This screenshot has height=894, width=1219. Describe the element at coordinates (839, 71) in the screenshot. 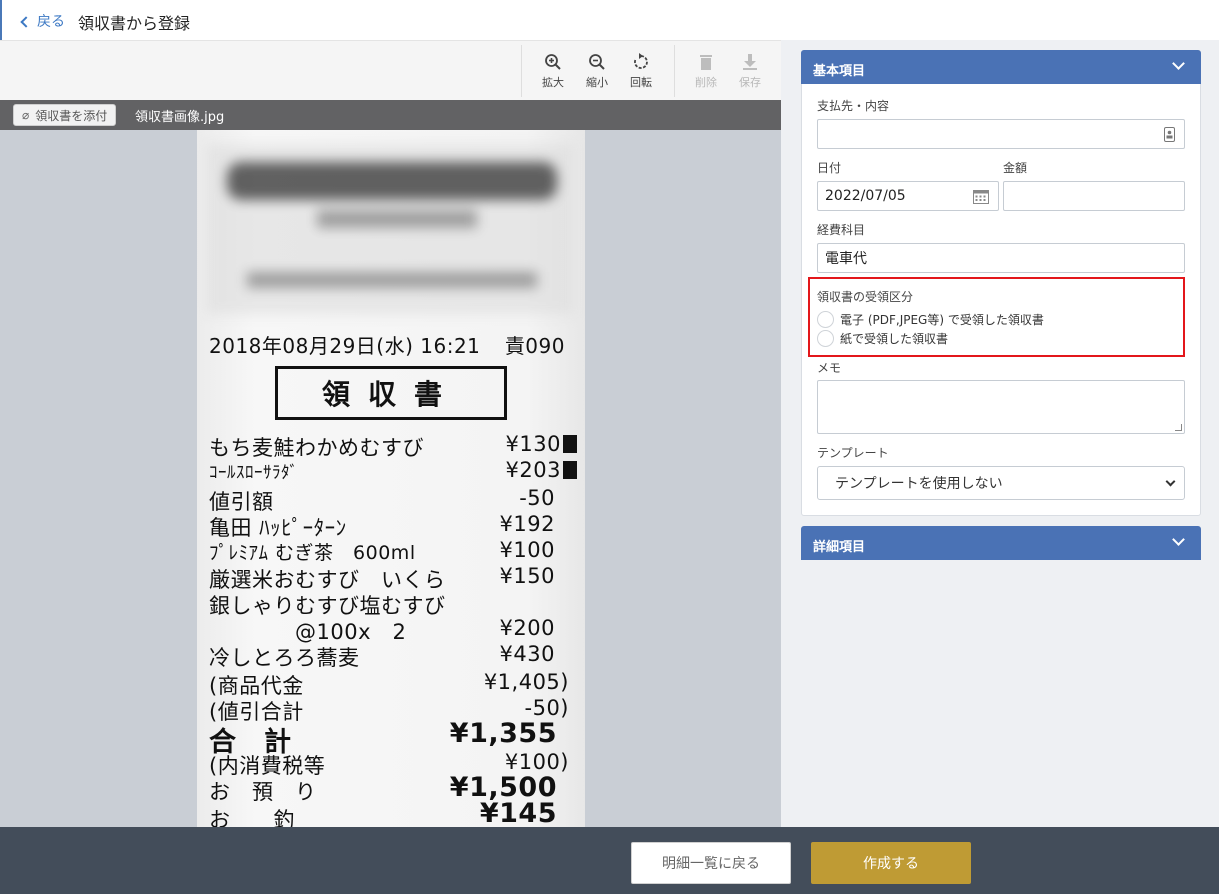

I see `basic-section-title: 基本項目` at that location.